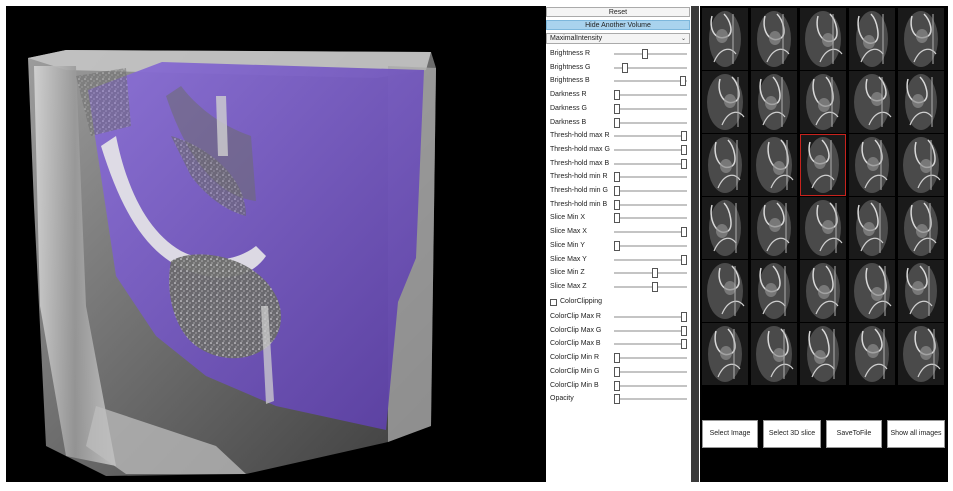 This screenshot has height=491, width=953. Describe the element at coordinates (581, 301) in the screenshot. I see `colorclipping-label: ColorClipping` at that location.